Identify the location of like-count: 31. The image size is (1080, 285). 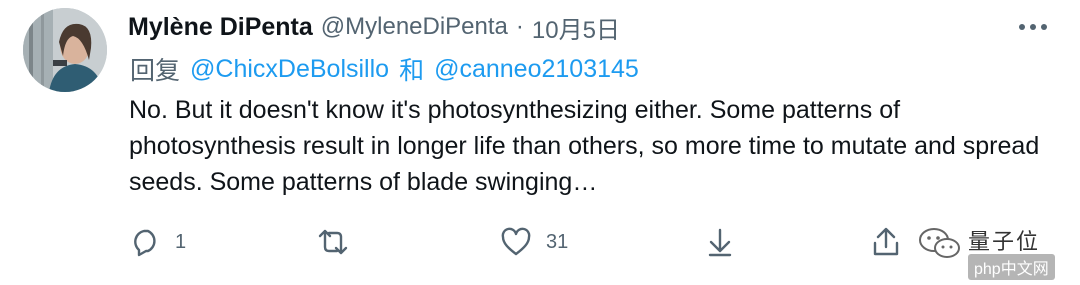
(557, 241).